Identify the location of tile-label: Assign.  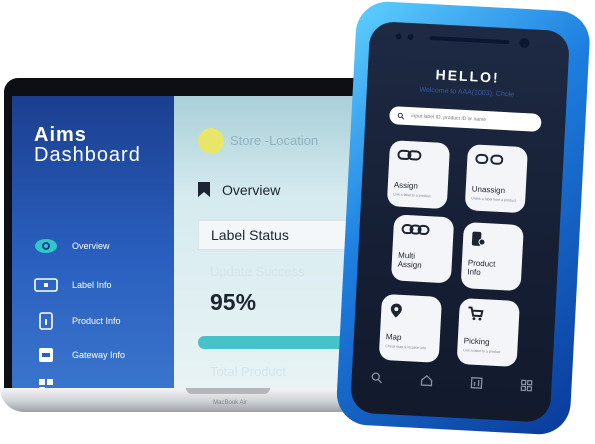
(406, 185).